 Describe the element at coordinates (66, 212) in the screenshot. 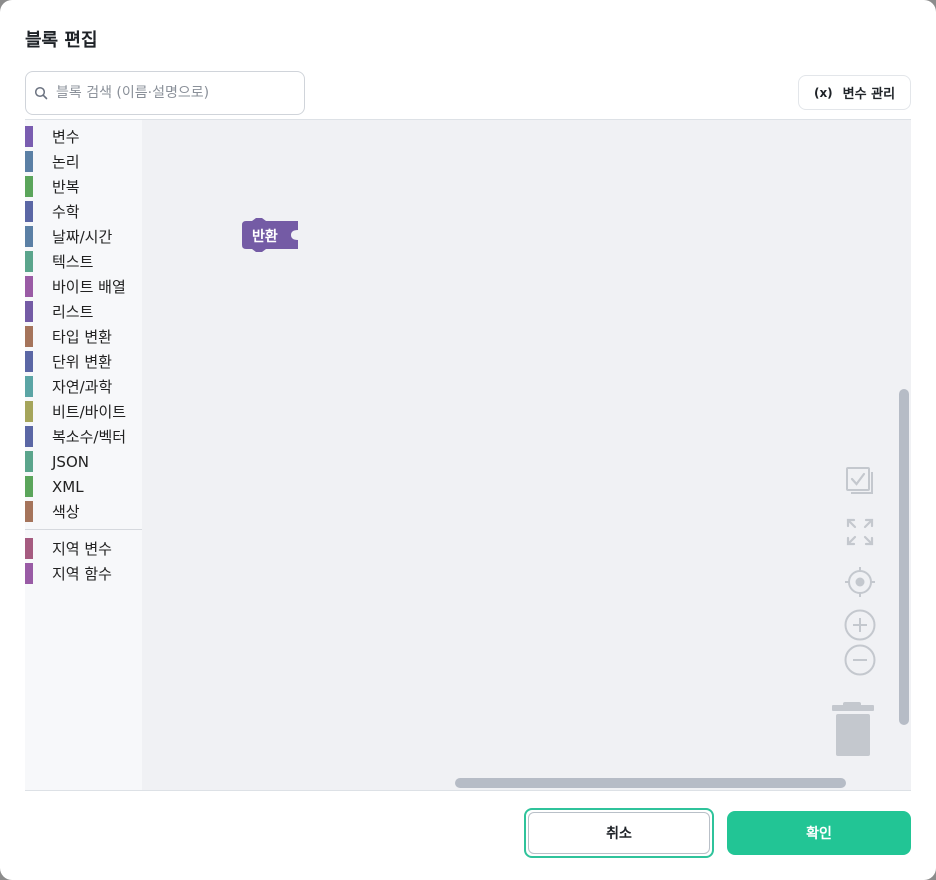

I see `category-label: 수학` at that location.